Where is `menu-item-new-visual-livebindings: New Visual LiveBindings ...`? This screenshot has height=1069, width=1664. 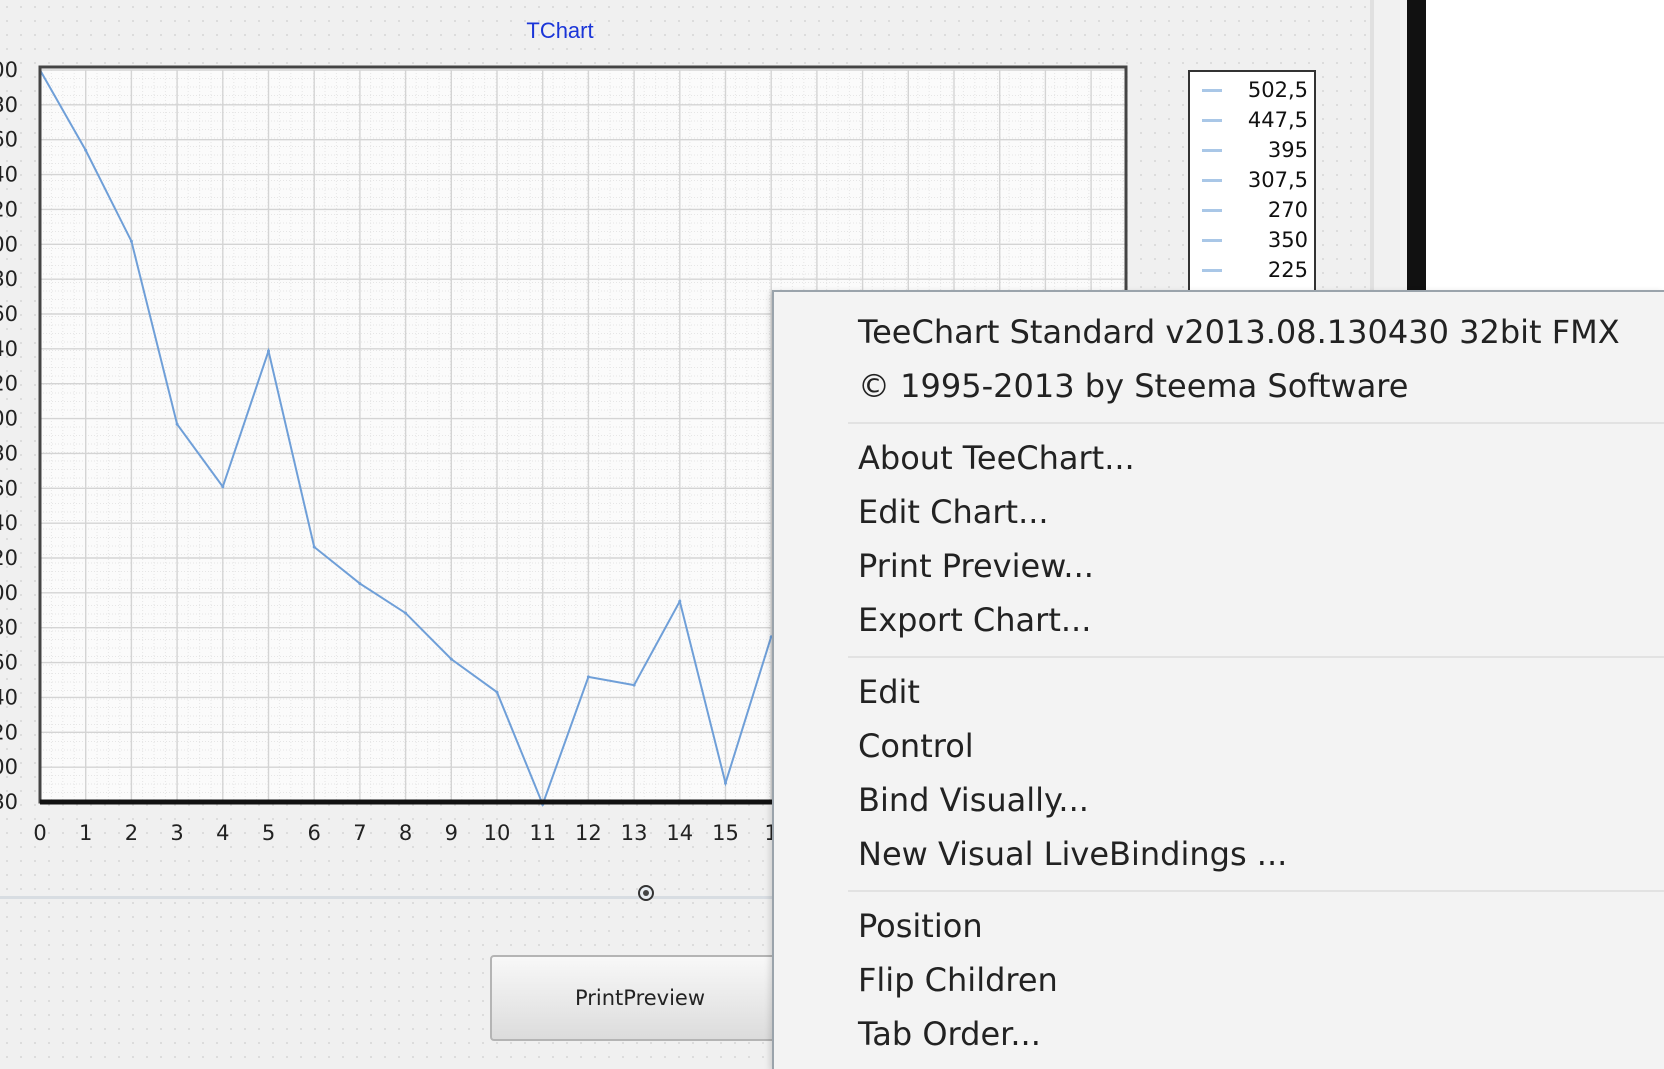 menu-item-new-visual-livebindings: New Visual LiveBindings ... is located at coordinates (1253, 854).